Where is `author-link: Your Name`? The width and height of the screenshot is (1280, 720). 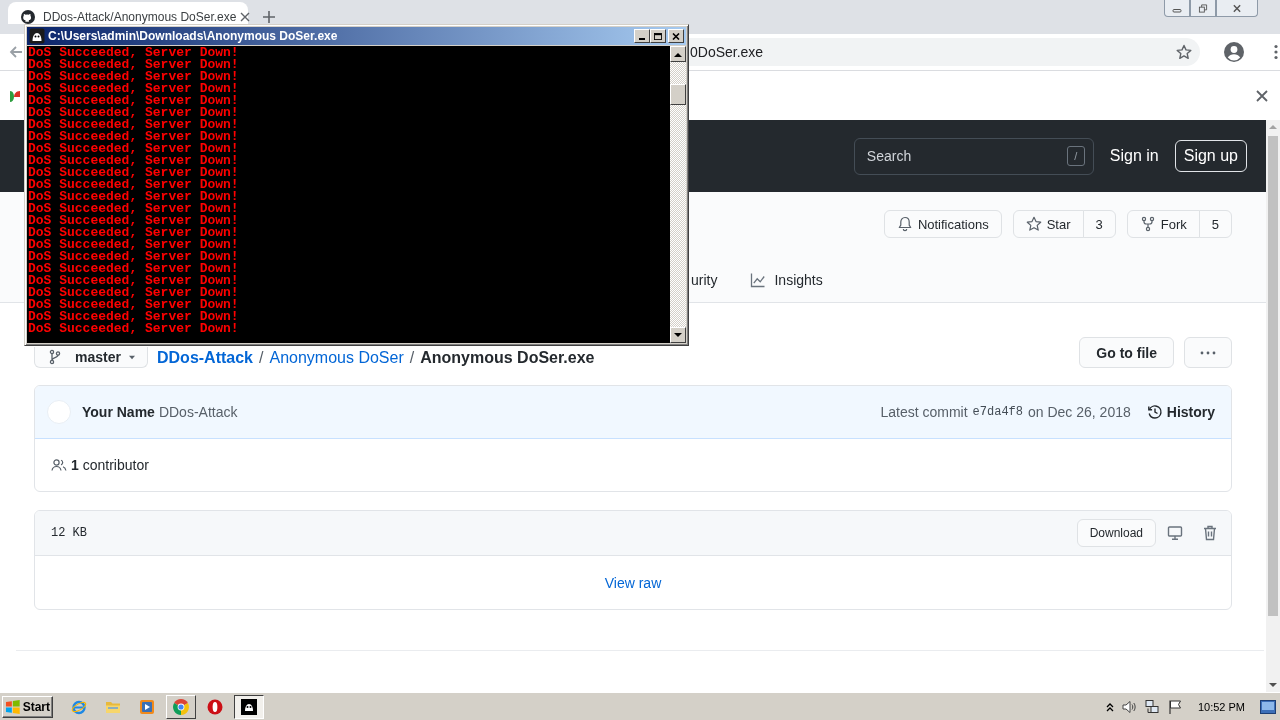
author-link: Your Name is located at coordinates (118, 412).